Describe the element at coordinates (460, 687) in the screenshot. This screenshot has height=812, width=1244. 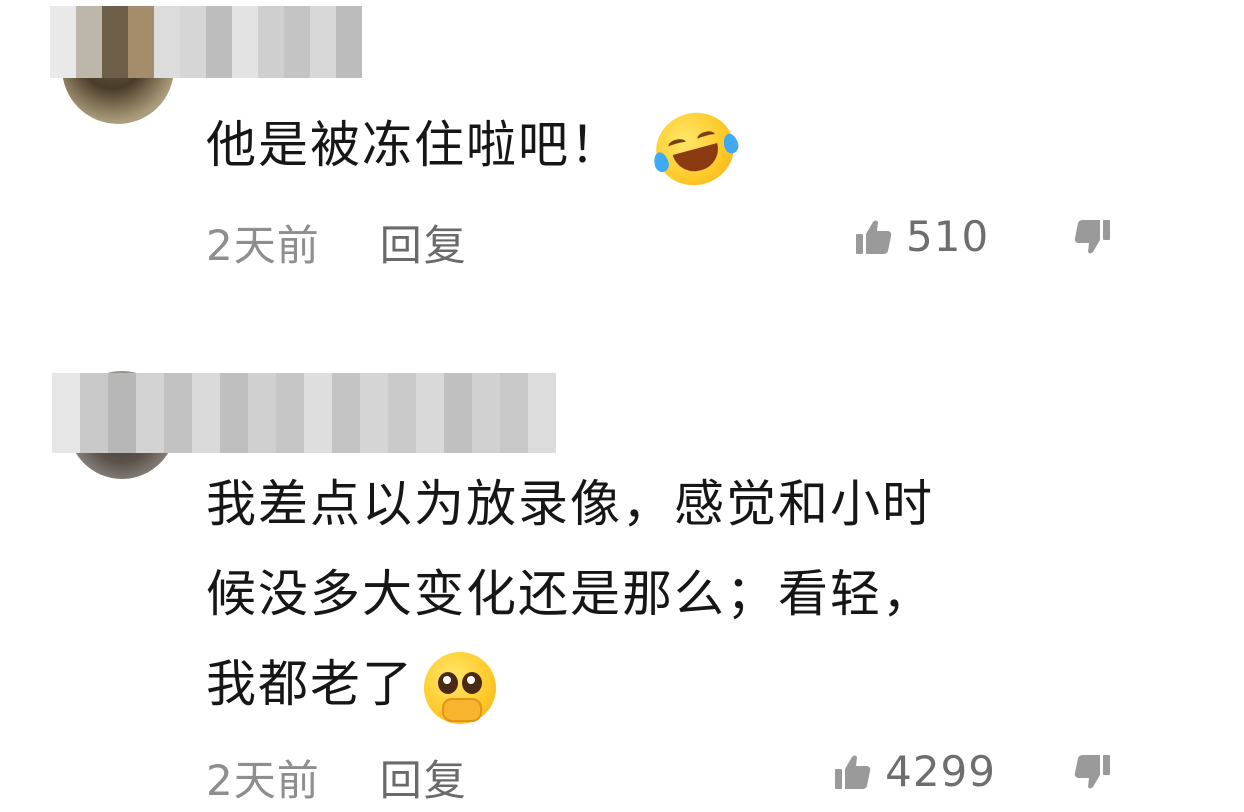
I see `pleading-face-icon` at that location.